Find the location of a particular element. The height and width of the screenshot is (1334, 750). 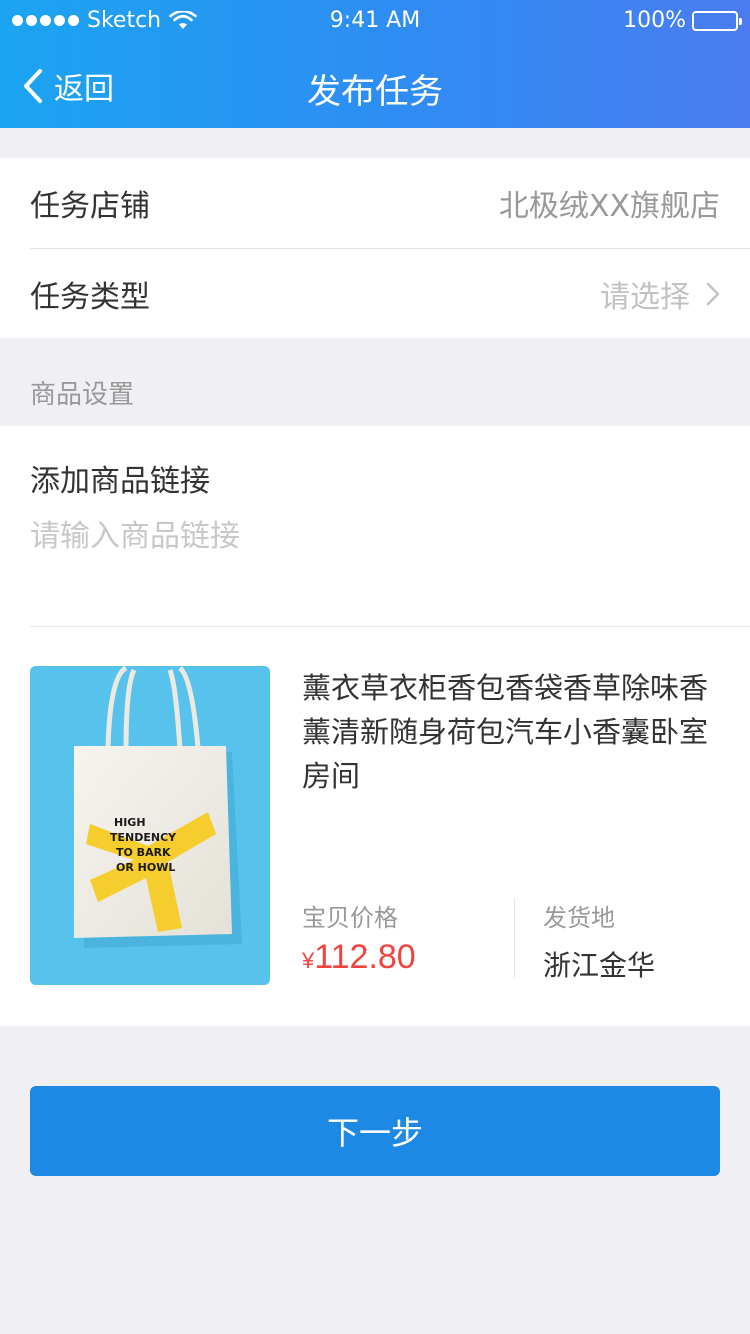

vertical-divider is located at coordinates (514, 938).